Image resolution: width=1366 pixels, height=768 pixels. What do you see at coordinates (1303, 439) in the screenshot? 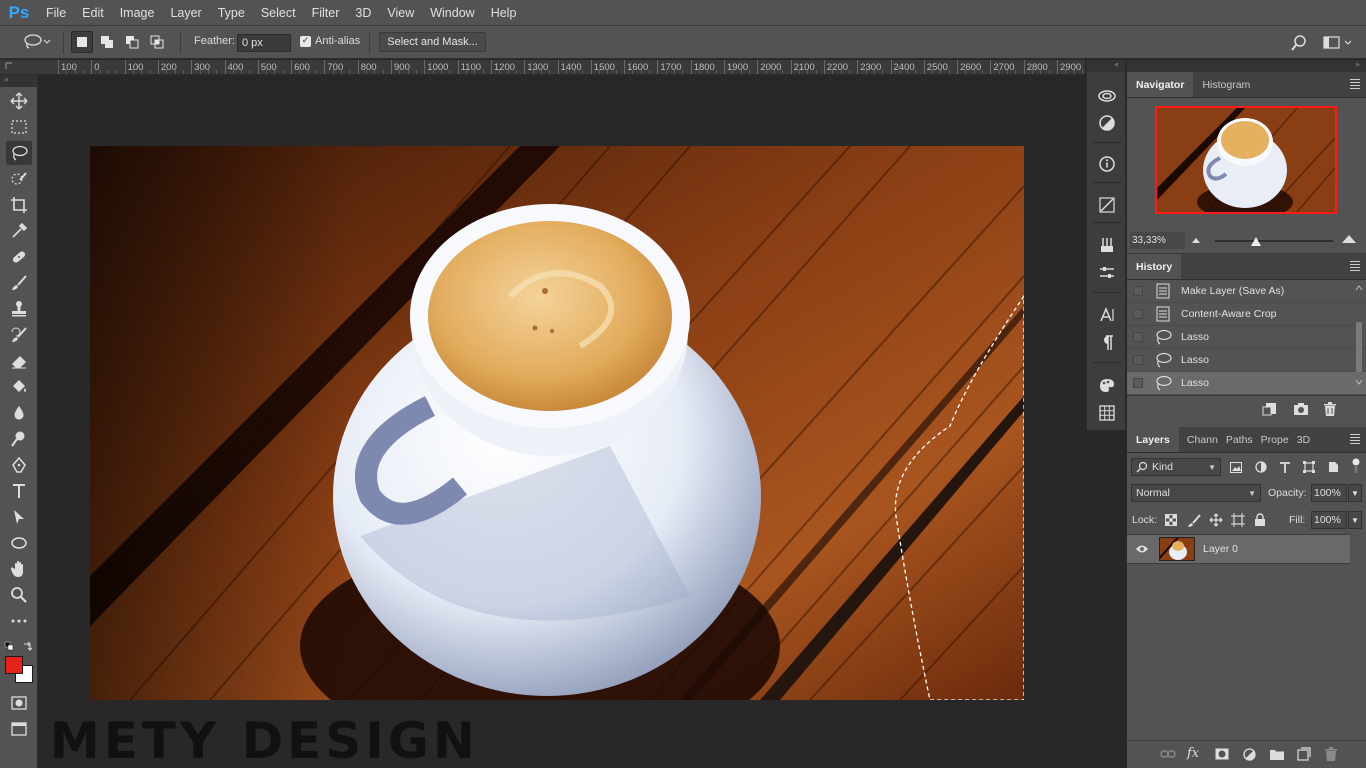
I see `tab-3d: 3D` at bounding box center [1303, 439].